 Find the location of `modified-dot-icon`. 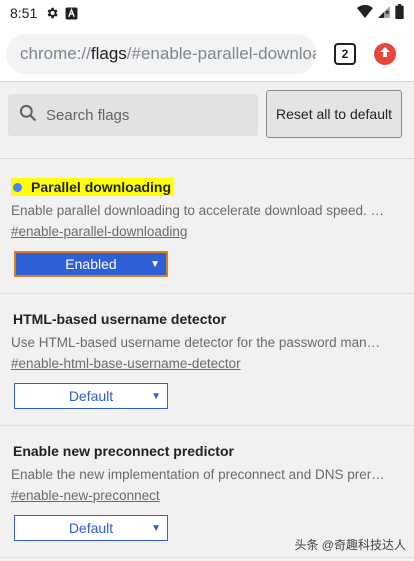

modified-dot-icon is located at coordinates (17, 187).